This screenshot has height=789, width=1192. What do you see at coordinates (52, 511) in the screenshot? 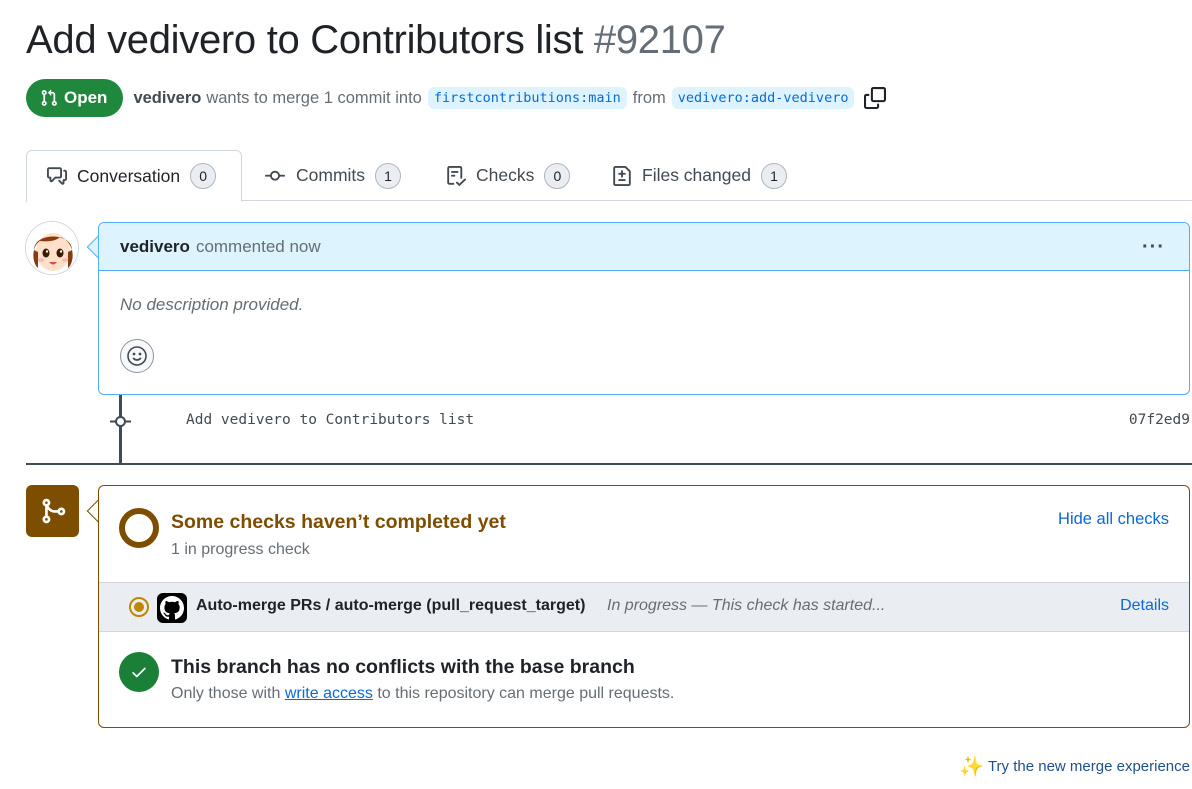
I see `git-merge-icon` at bounding box center [52, 511].